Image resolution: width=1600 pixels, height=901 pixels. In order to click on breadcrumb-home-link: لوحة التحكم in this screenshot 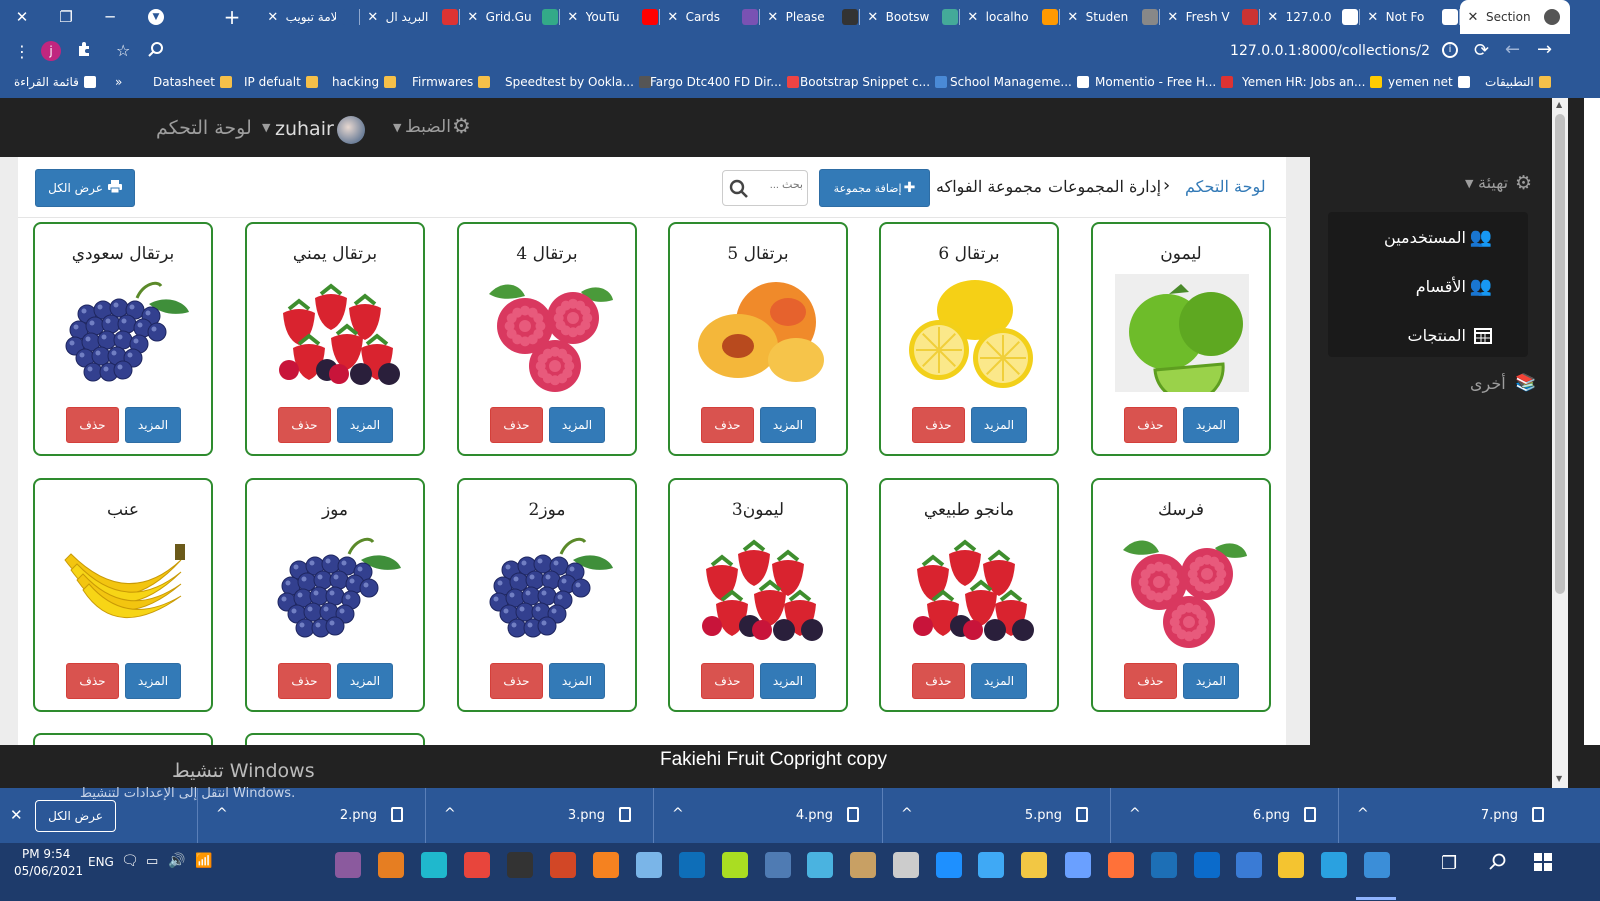, I will do `click(1225, 186)`.